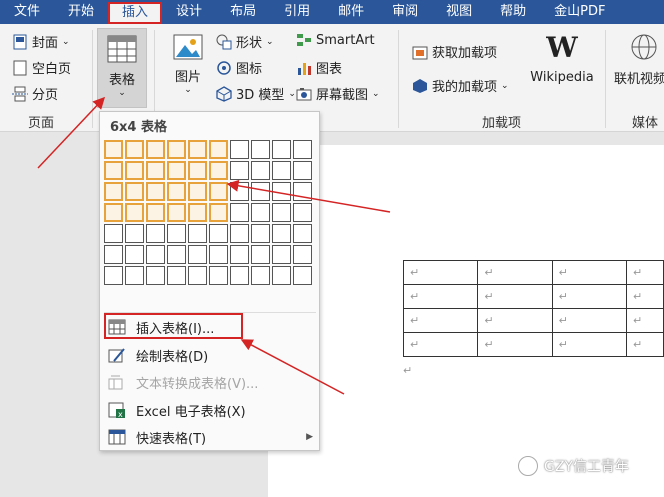 The image size is (664, 497). I want to click on wechat-logo-icon, so click(528, 466).